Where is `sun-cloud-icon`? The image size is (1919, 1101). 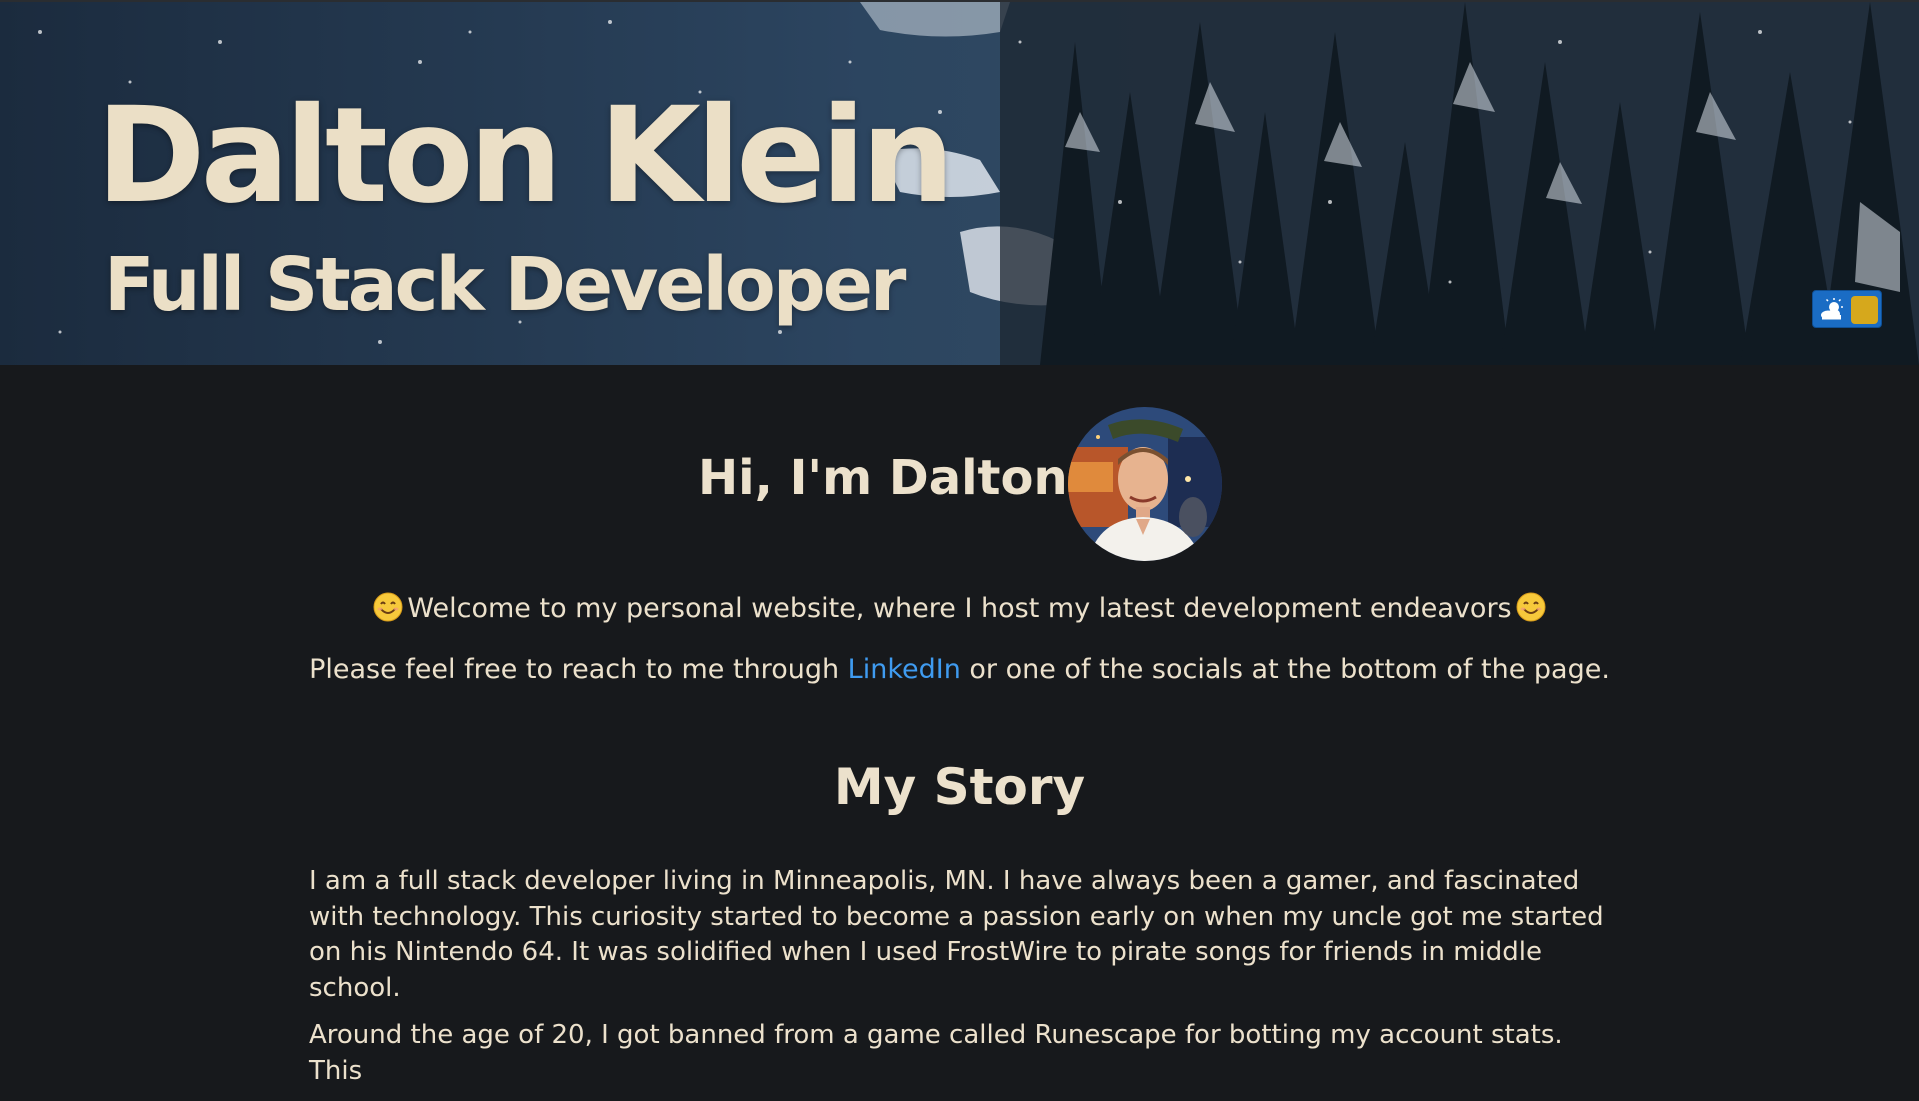
sun-cloud-icon is located at coordinates (1832, 309).